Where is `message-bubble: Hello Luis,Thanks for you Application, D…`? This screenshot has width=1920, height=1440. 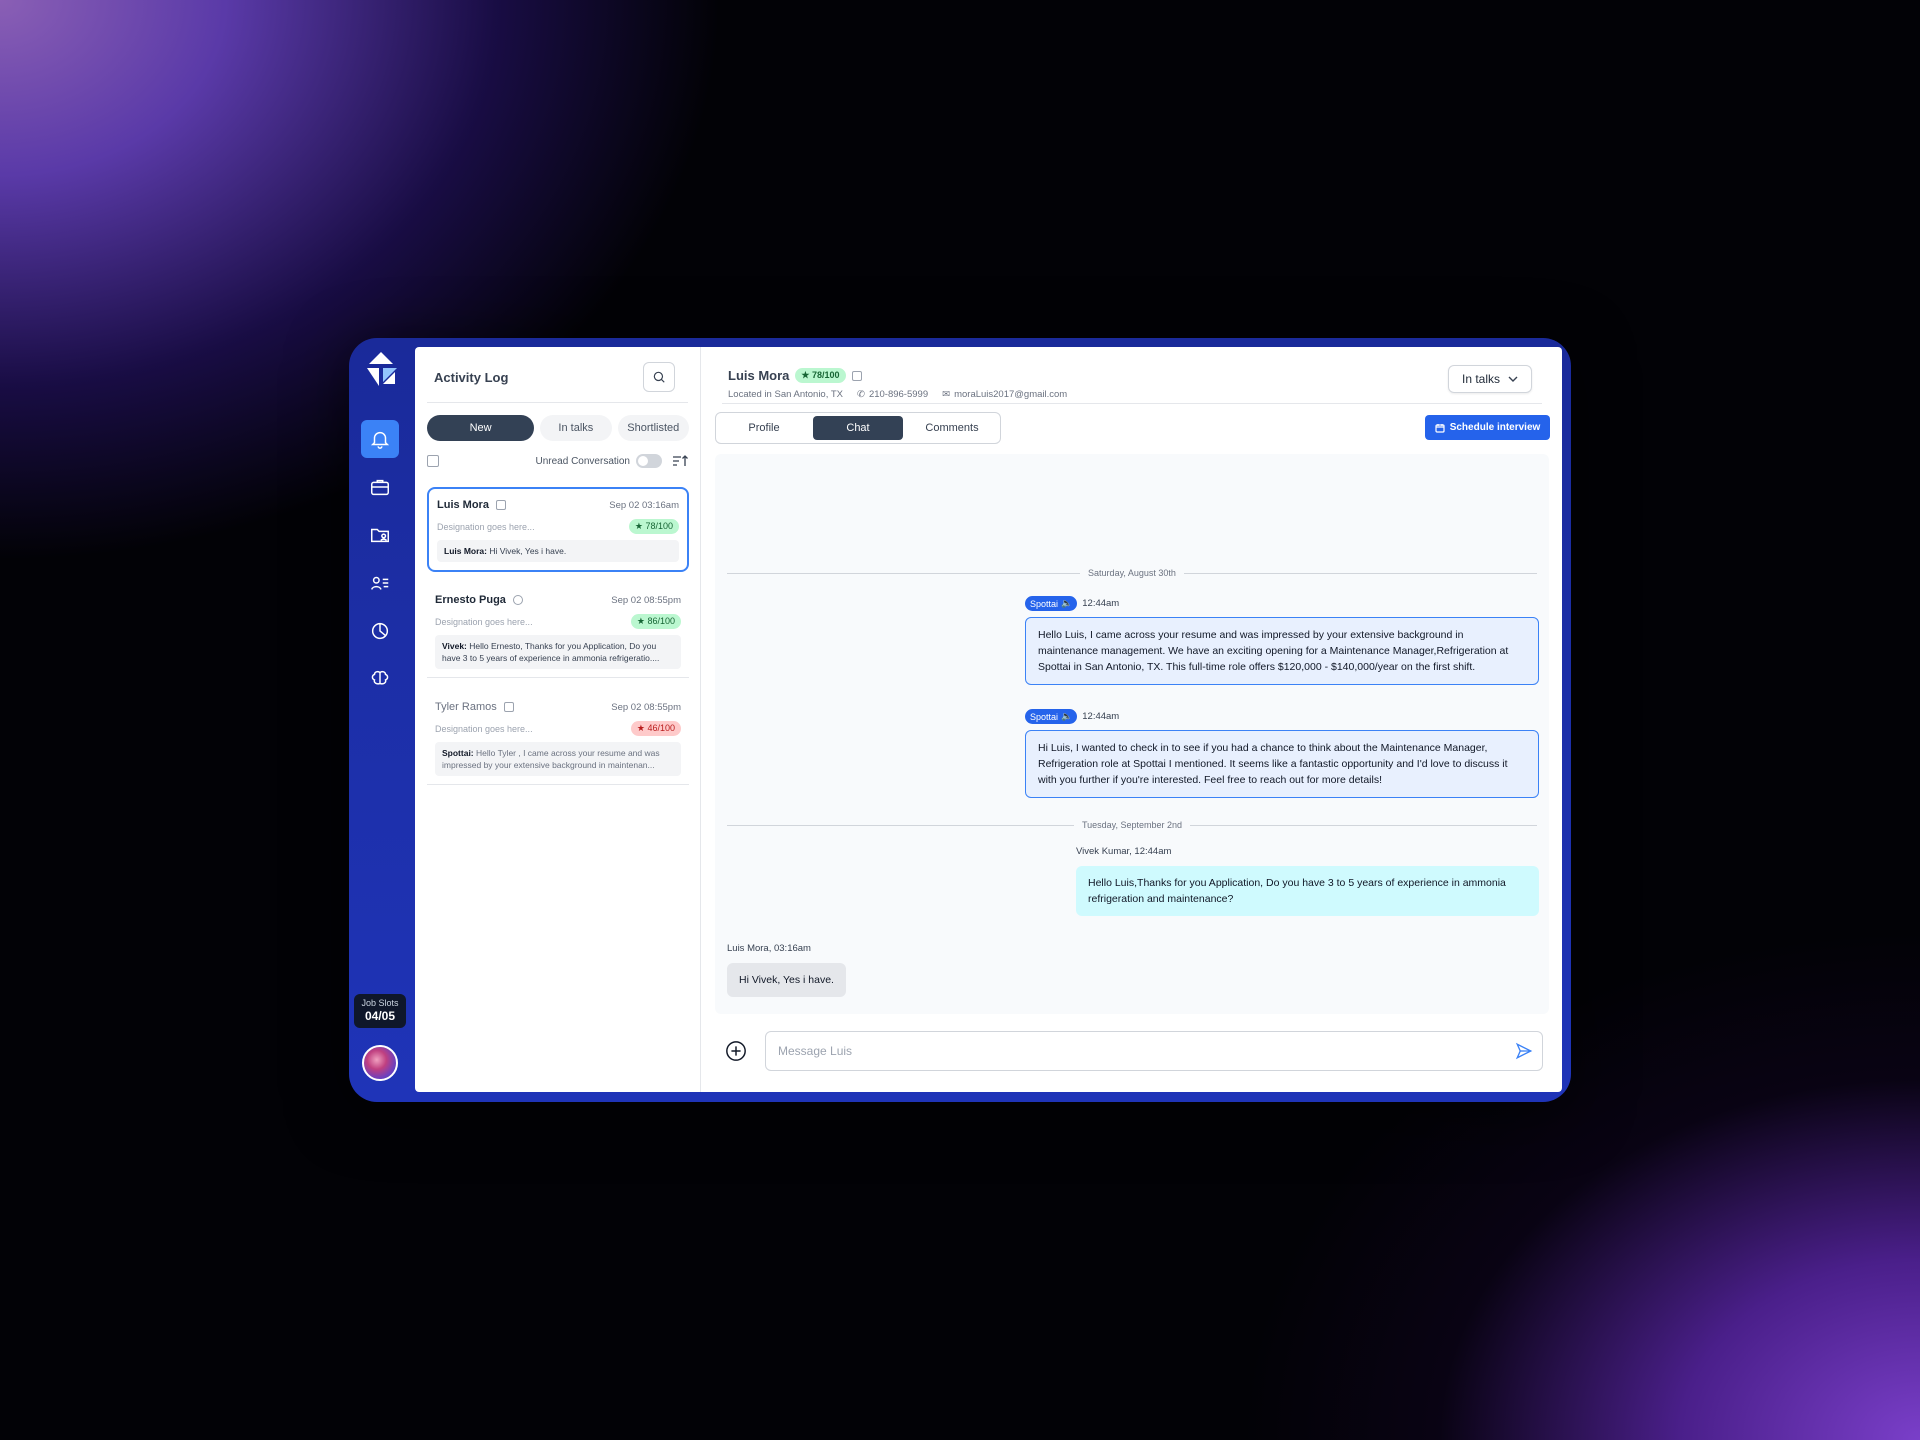 message-bubble: Hello Luis,Thanks for you Application, D… is located at coordinates (1307, 891).